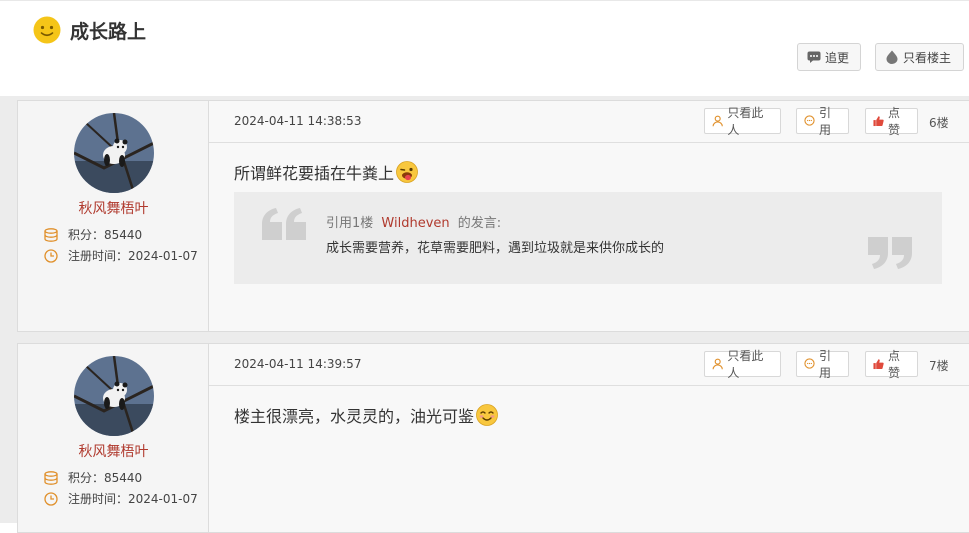 This screenshot has width=969, height=533. What do you see at coordinates (298, 364) in the screenshot?
I see `post-timestamp: 2024-04-11 14:39:57` at bounding box center [298, 364].